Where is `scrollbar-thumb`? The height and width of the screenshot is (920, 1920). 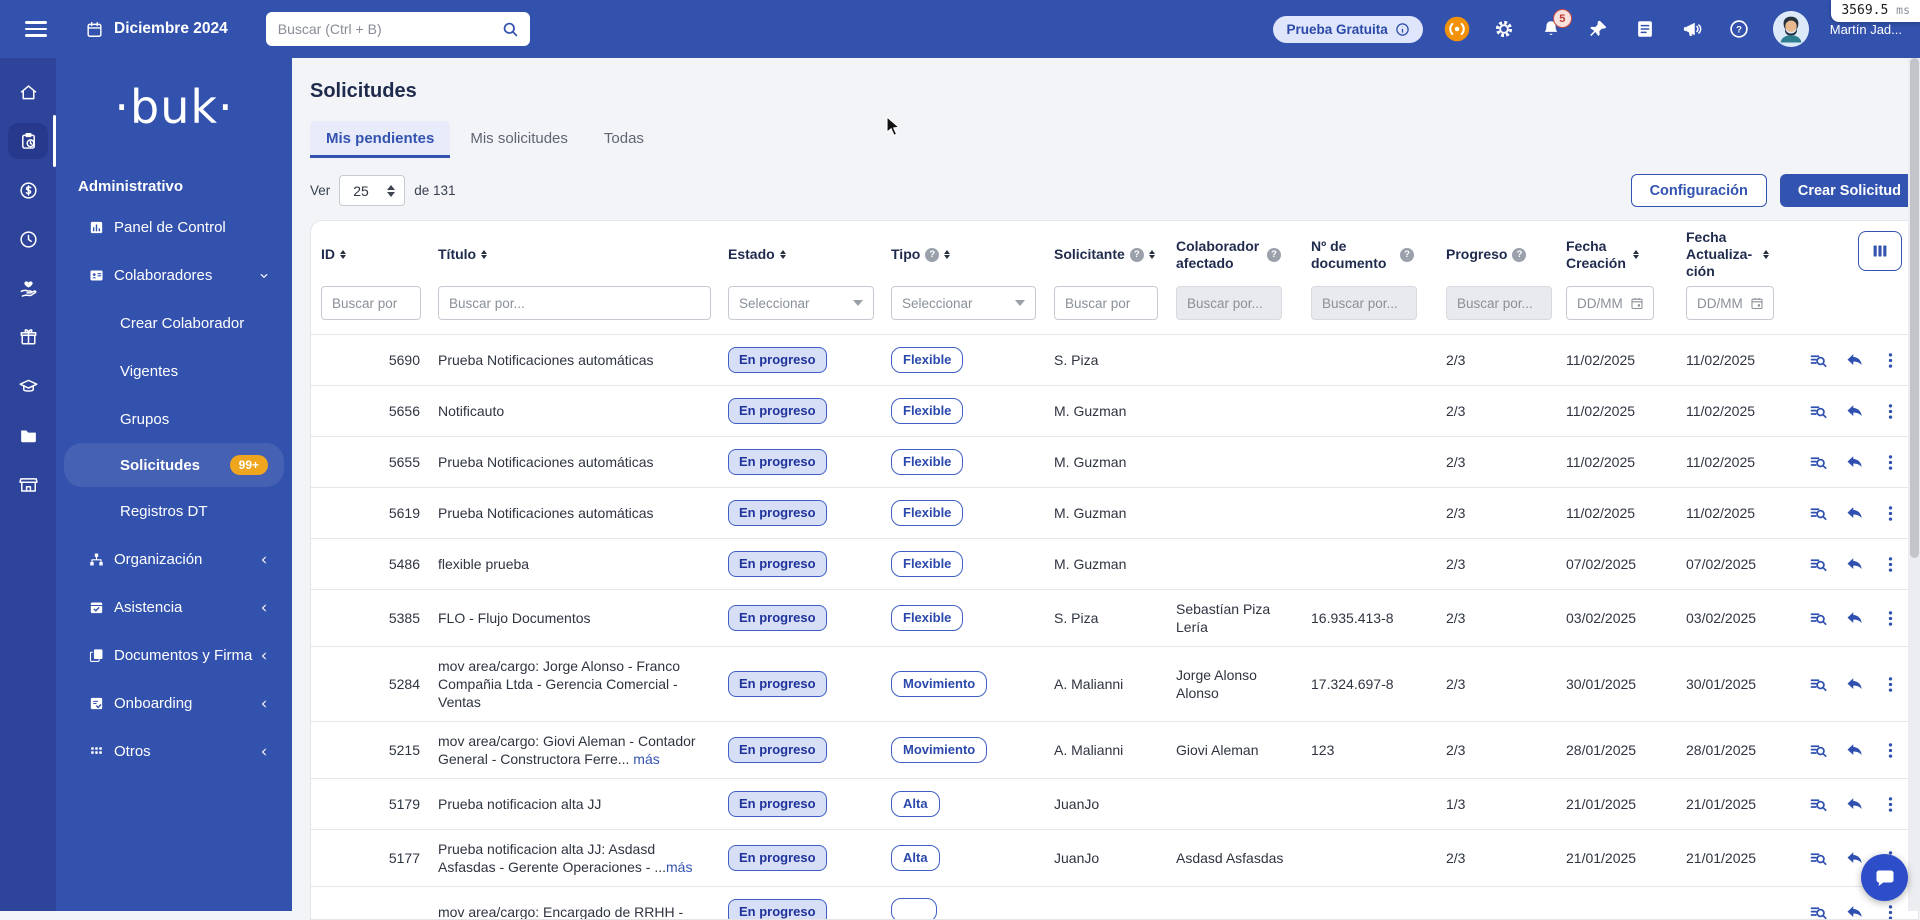
scrollbar-thumb is located at coordinates (1914, 308).